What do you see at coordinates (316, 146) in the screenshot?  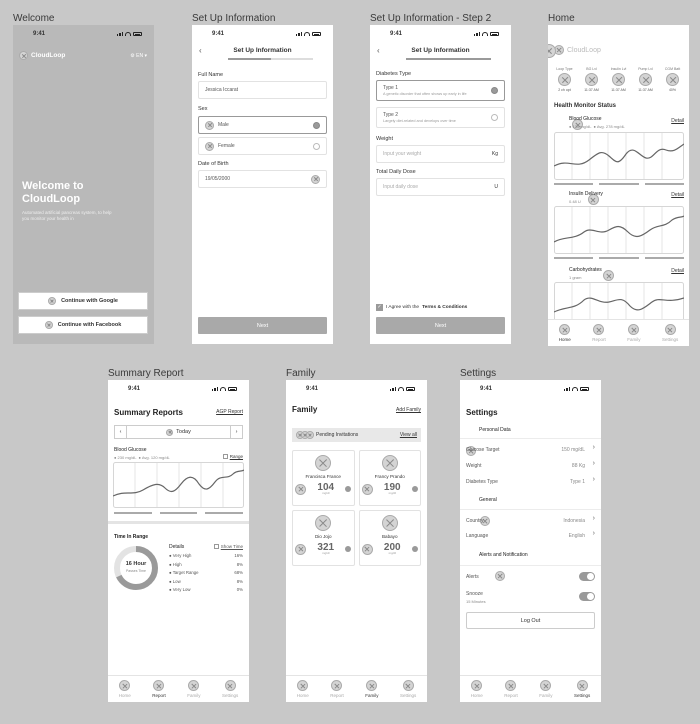 I see `female-radio` at bounding box center [316, 146].